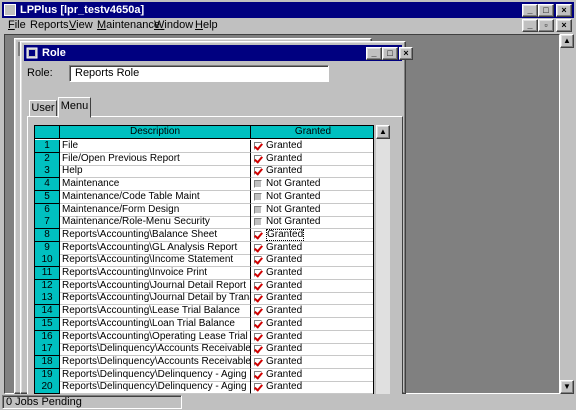 The height and width of the screenshot is (410, 576). What do you see at coordinates (390, 53) in the screenshot?
I see `role-maximize-button: □` at bounding box center [390, 53].